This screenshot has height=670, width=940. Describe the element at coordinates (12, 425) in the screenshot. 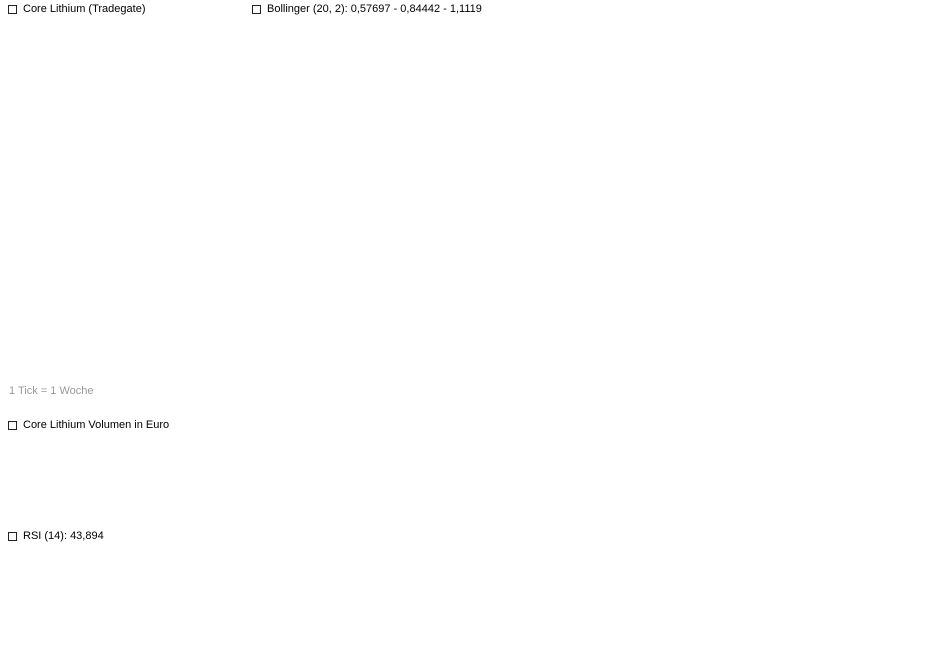

I see `volume-swatch-icon` at that location.